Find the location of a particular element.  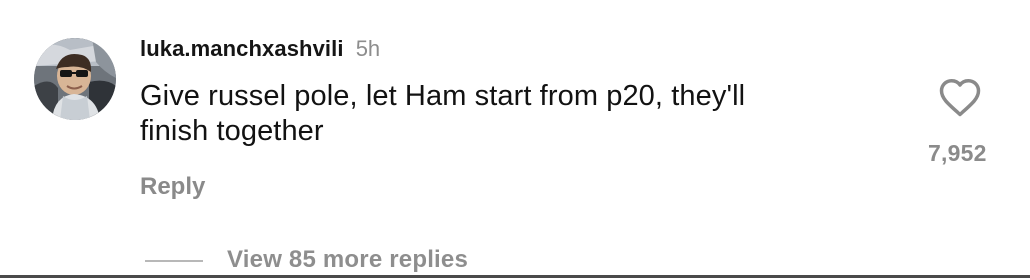

user-profile-icon is located at coordinates (75, 79).